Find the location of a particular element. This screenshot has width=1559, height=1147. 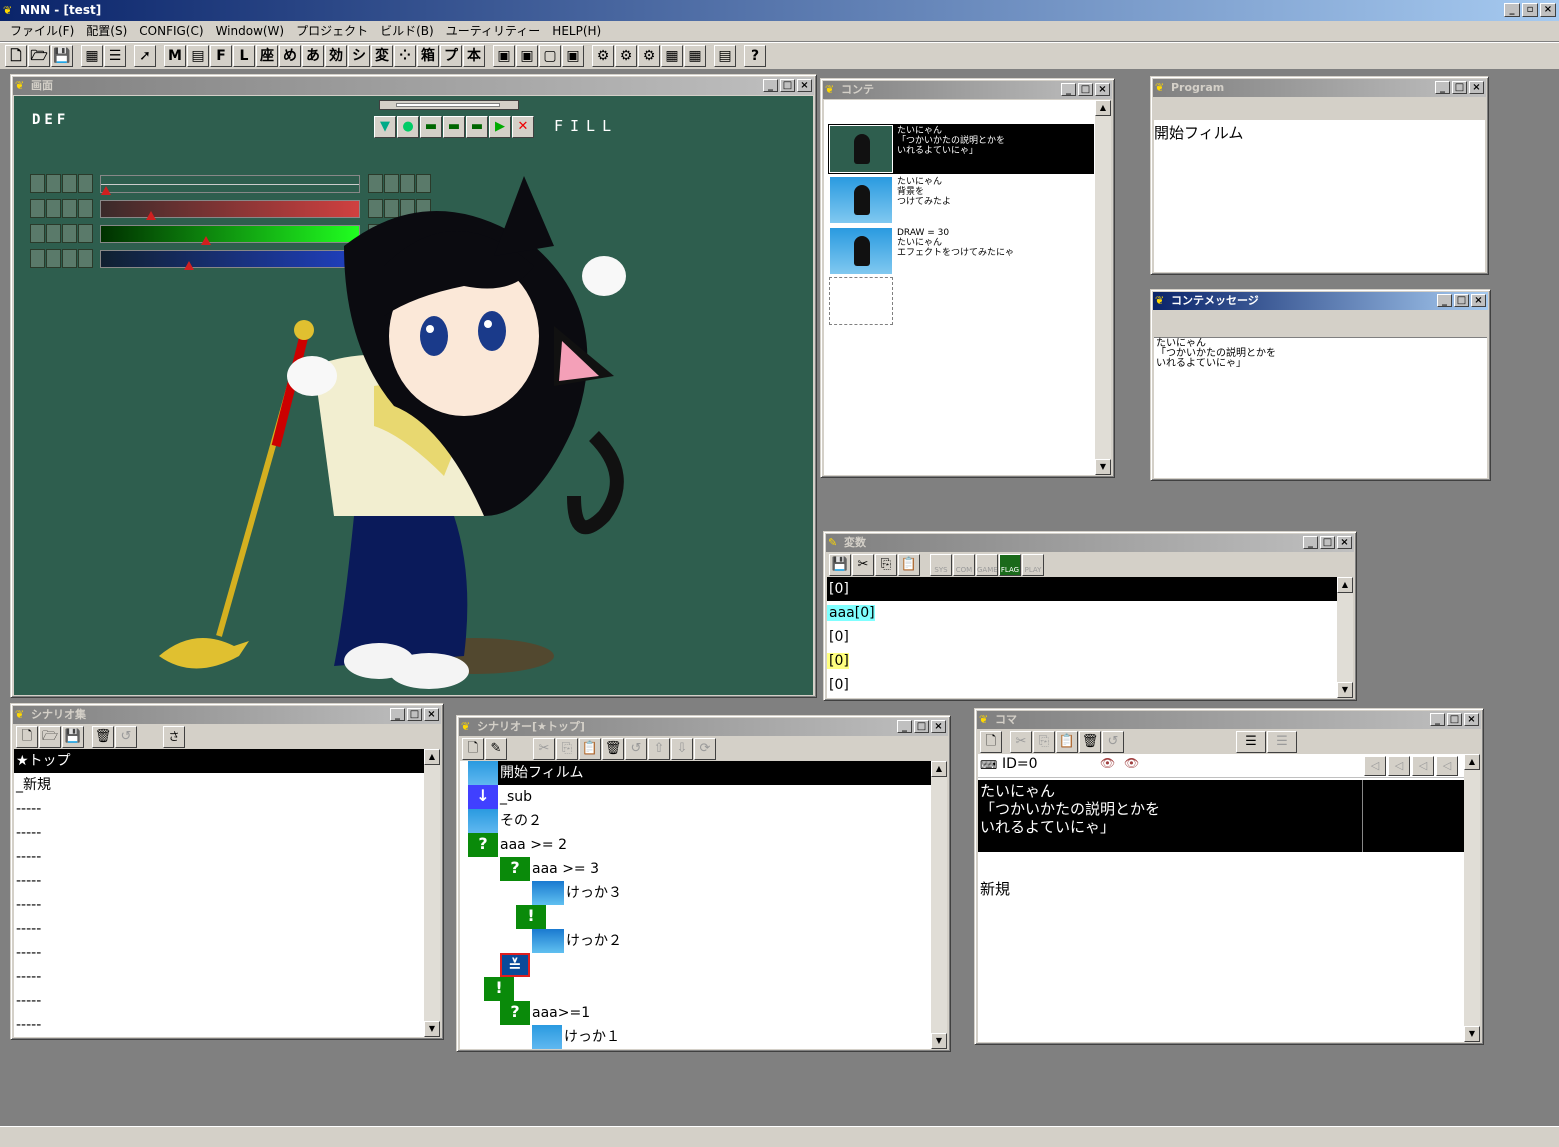

font-icon: あ is located at coordinates (313, 56).